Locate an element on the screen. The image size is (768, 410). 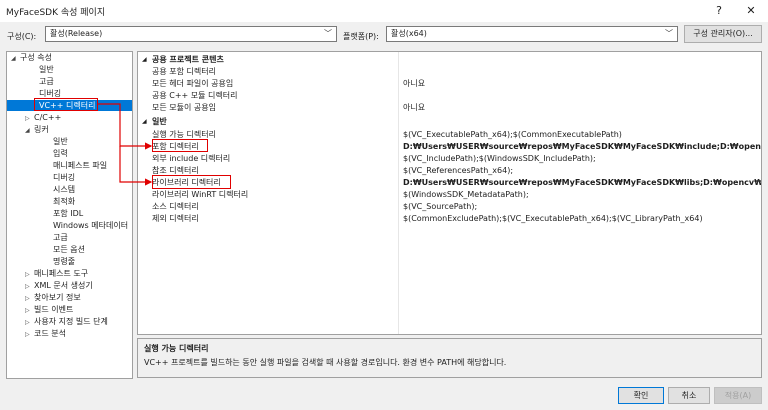
config-dropdown: 활성(Release) ﹀ is located at coordinates (191, 34).